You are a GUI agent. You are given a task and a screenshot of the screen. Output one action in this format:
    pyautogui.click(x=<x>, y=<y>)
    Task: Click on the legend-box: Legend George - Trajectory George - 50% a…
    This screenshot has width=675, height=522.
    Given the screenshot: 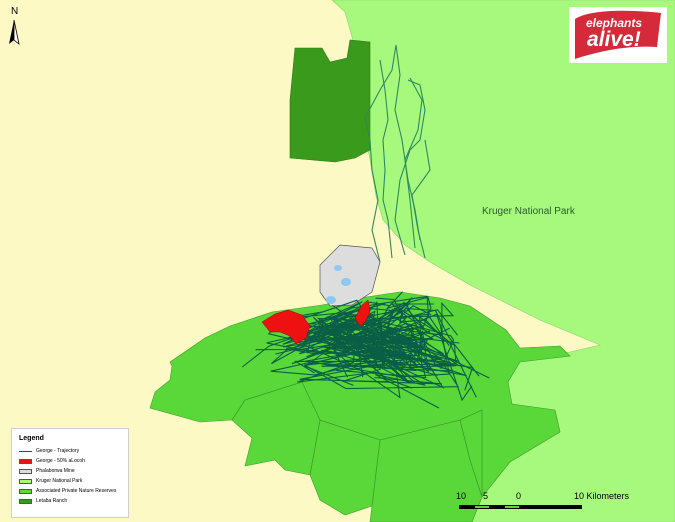 What is the action you would take?
    pyautogui.click(x=70, y=473)
    